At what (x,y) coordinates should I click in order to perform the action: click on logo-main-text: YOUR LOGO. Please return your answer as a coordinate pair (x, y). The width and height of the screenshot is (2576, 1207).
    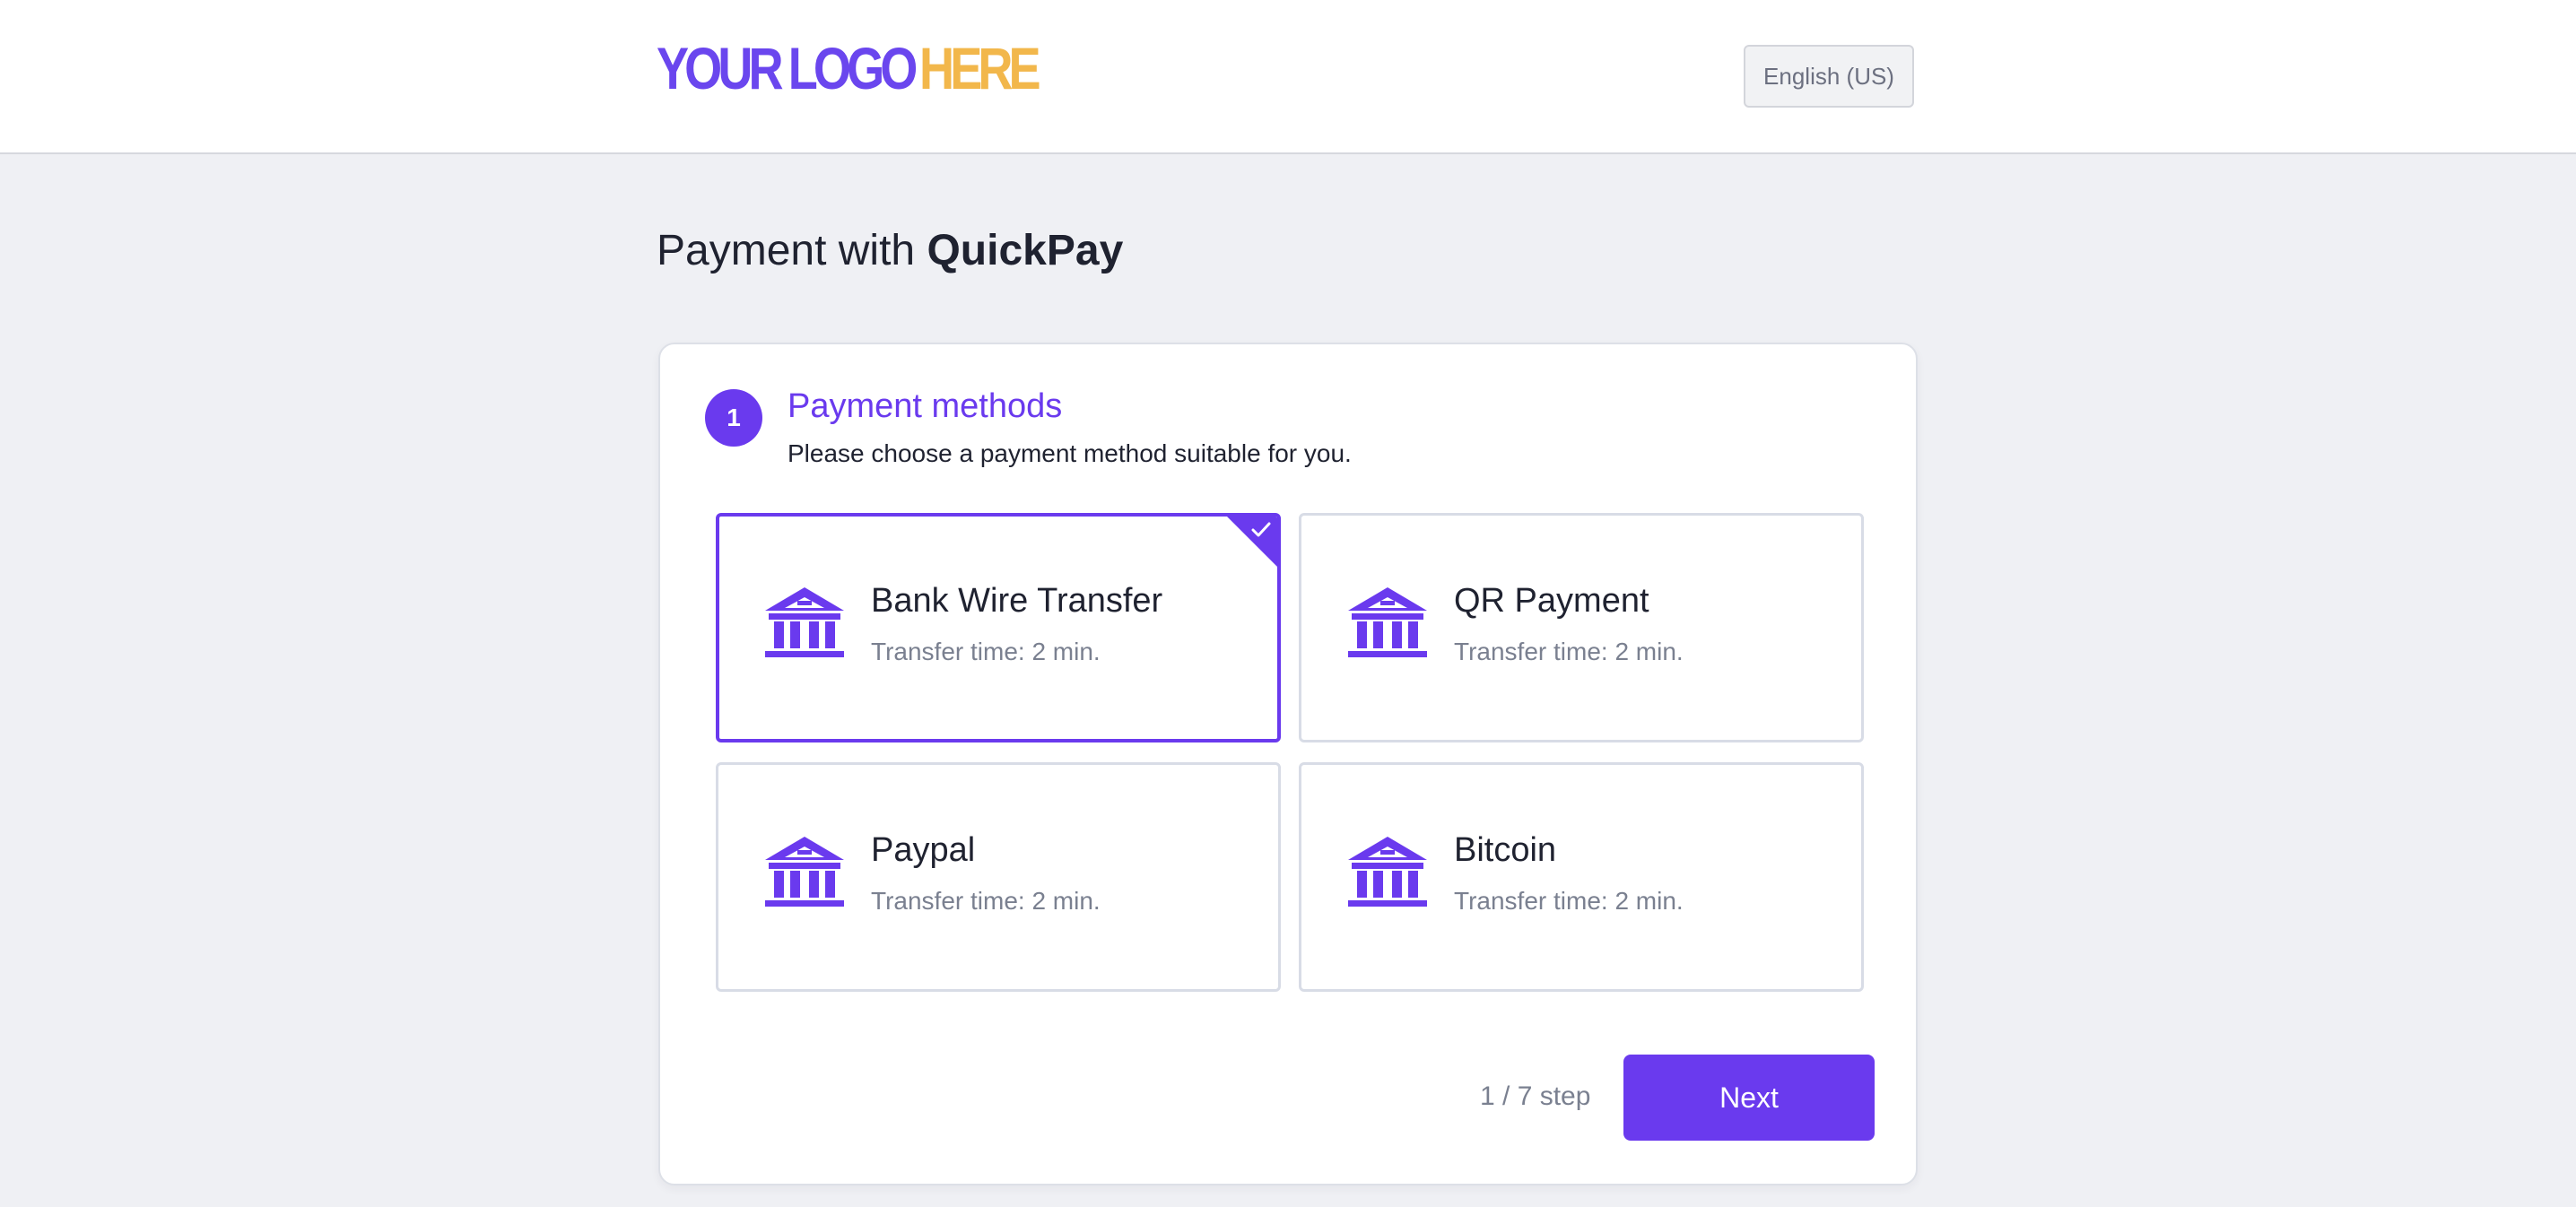
    Looking at the image, I should click on (787, 68).